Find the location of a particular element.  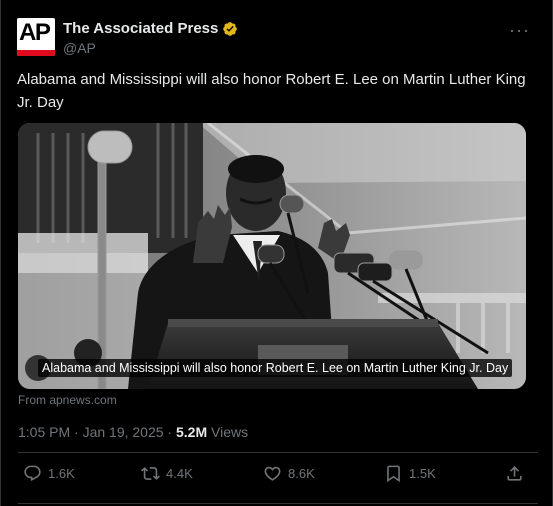

reply-icon is located at coordinates (32, 473).